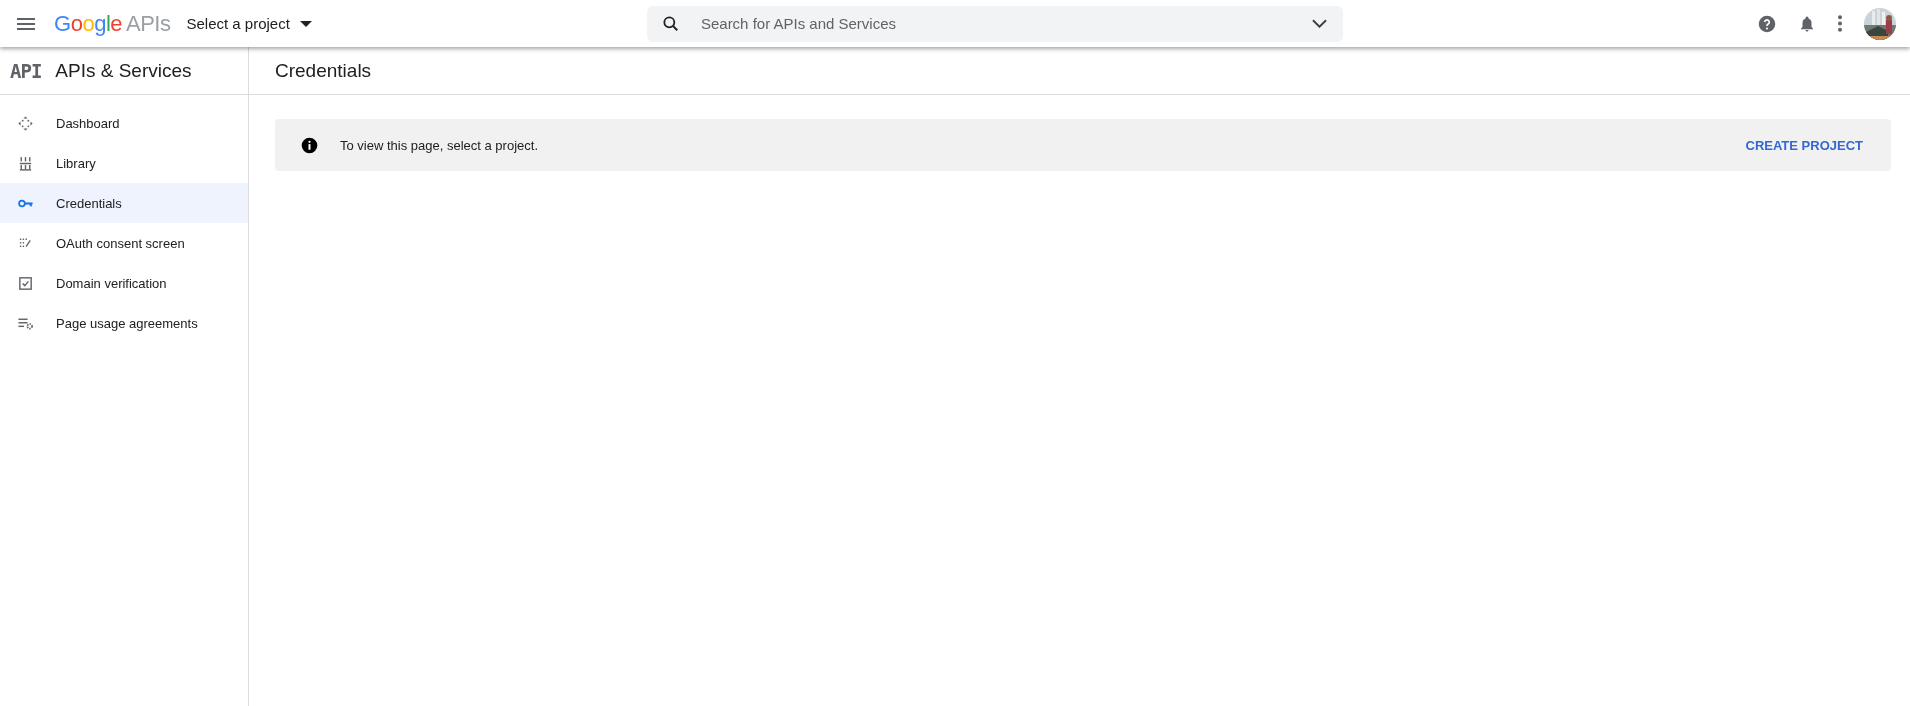 The height and width of the screenshot is (706, 1910). I want to click on more-options-button, so click(1840, 23).